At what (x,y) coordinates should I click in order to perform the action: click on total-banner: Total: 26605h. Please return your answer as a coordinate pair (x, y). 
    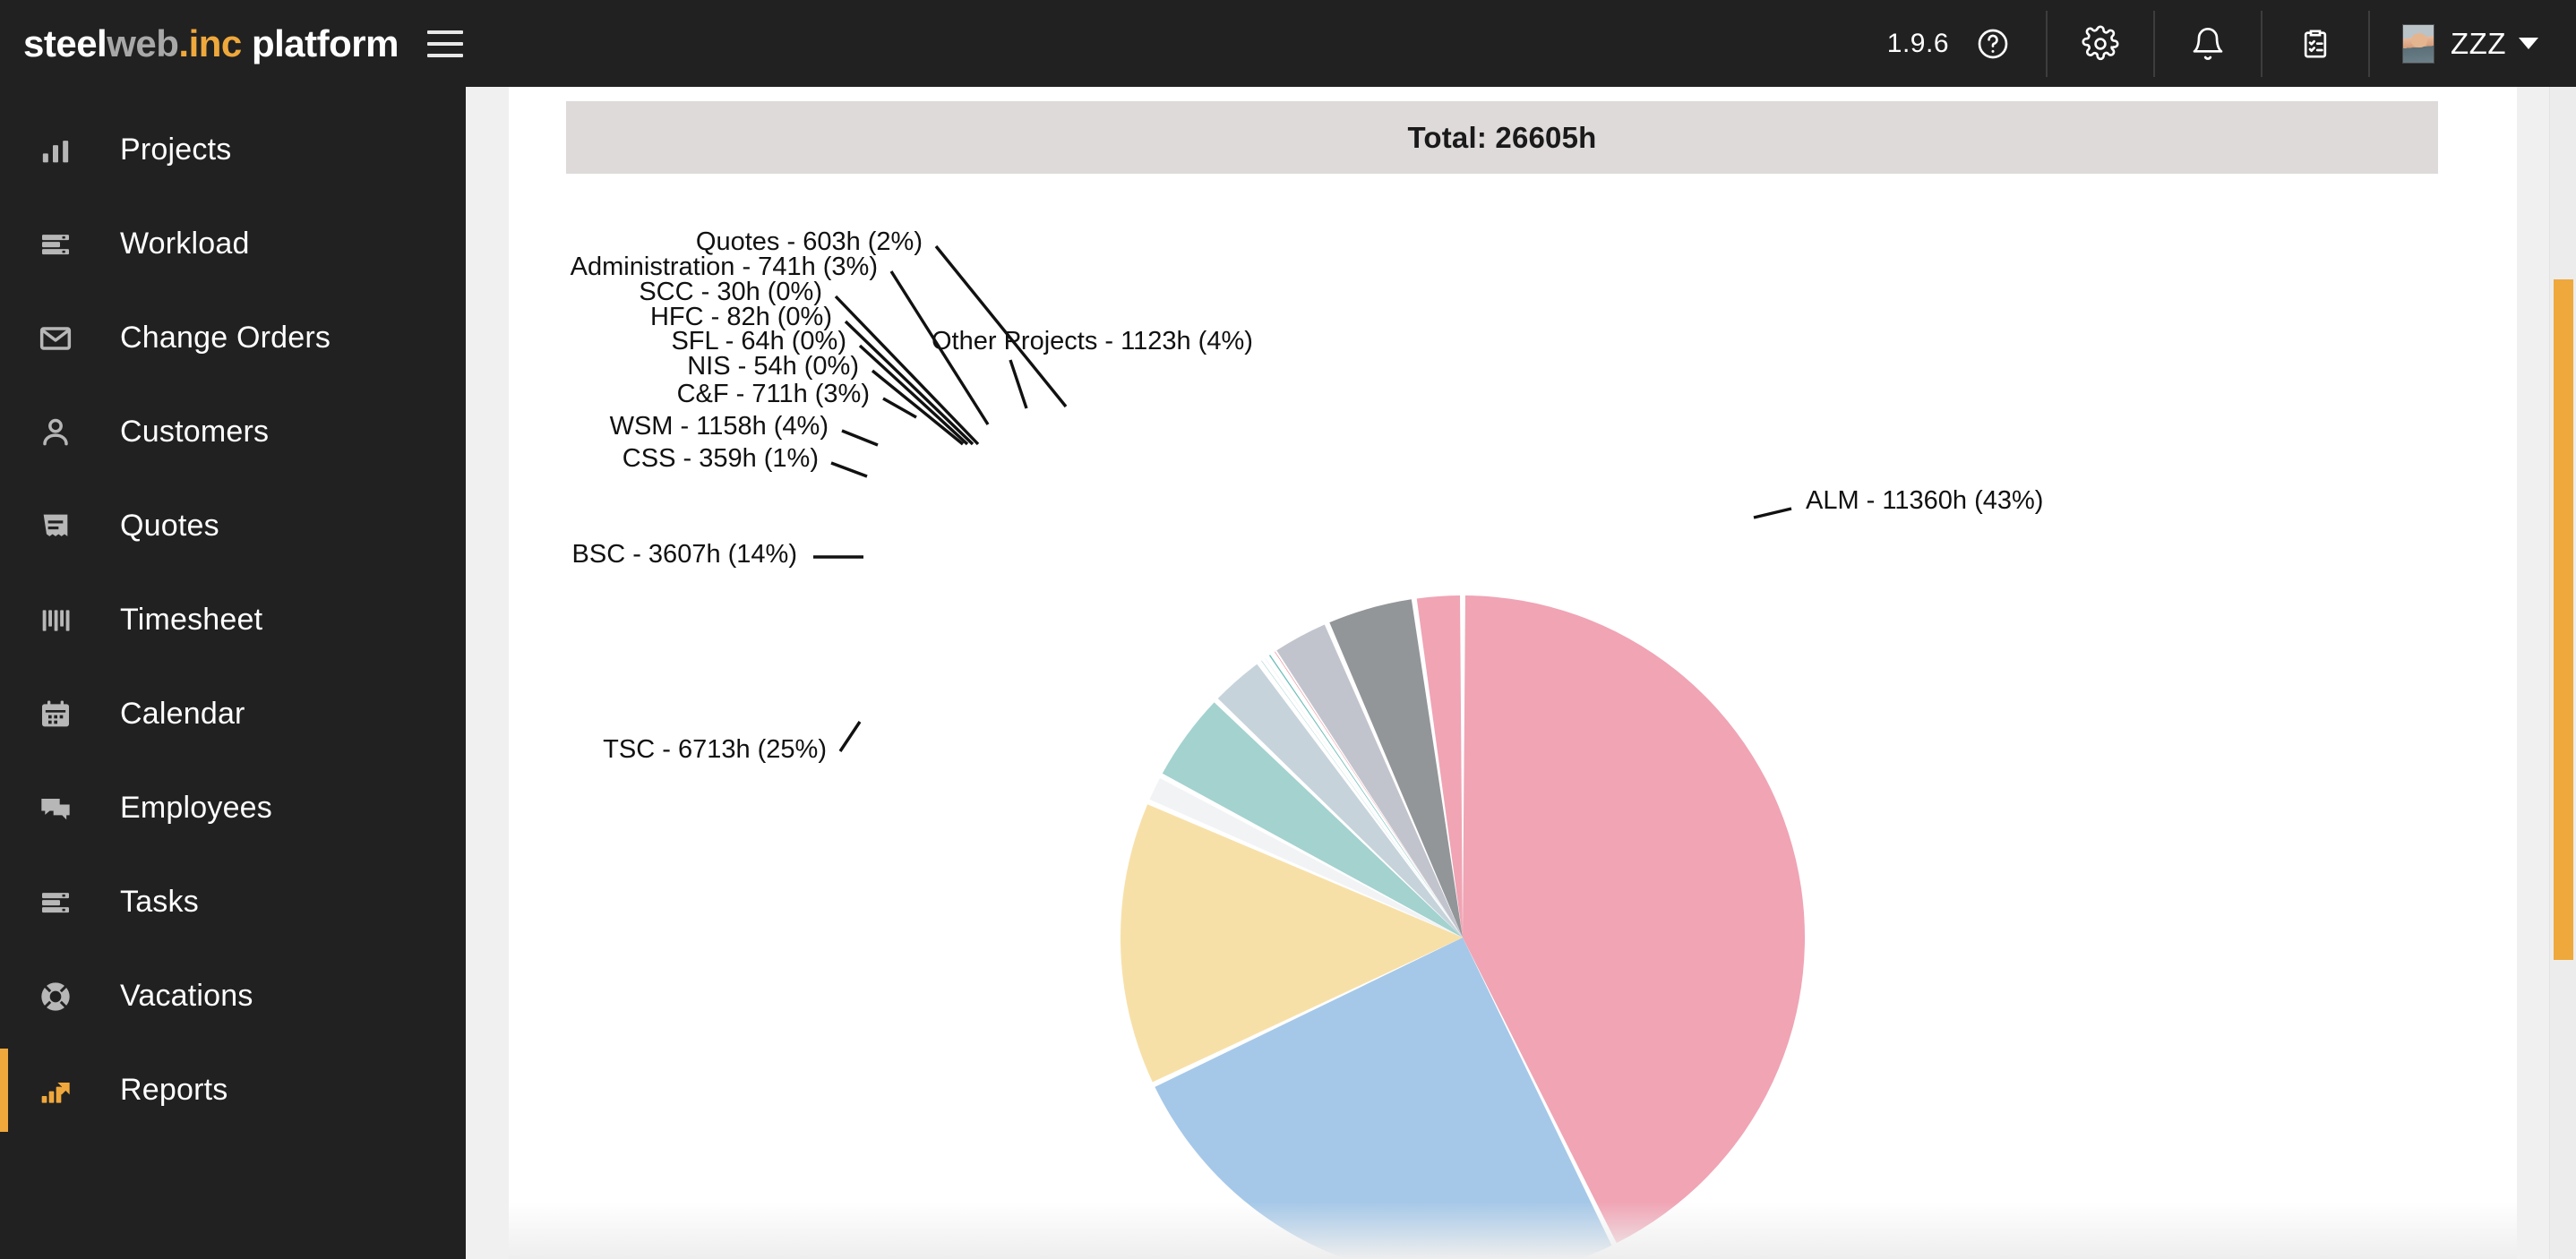
    Looking at the image, I should click on (1502, 137).